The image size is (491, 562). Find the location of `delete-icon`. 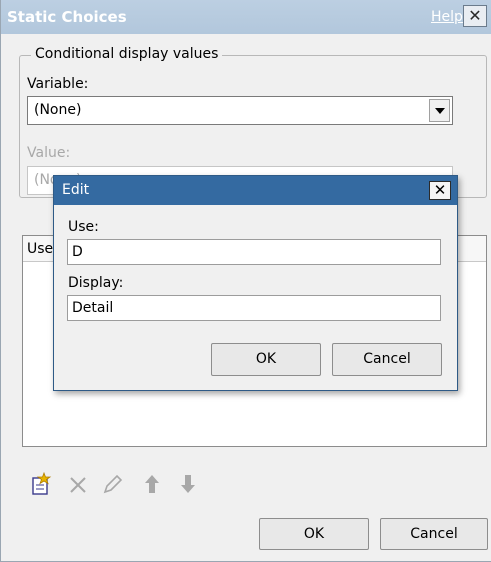

delete-icon is located at coordinates (78, 484).